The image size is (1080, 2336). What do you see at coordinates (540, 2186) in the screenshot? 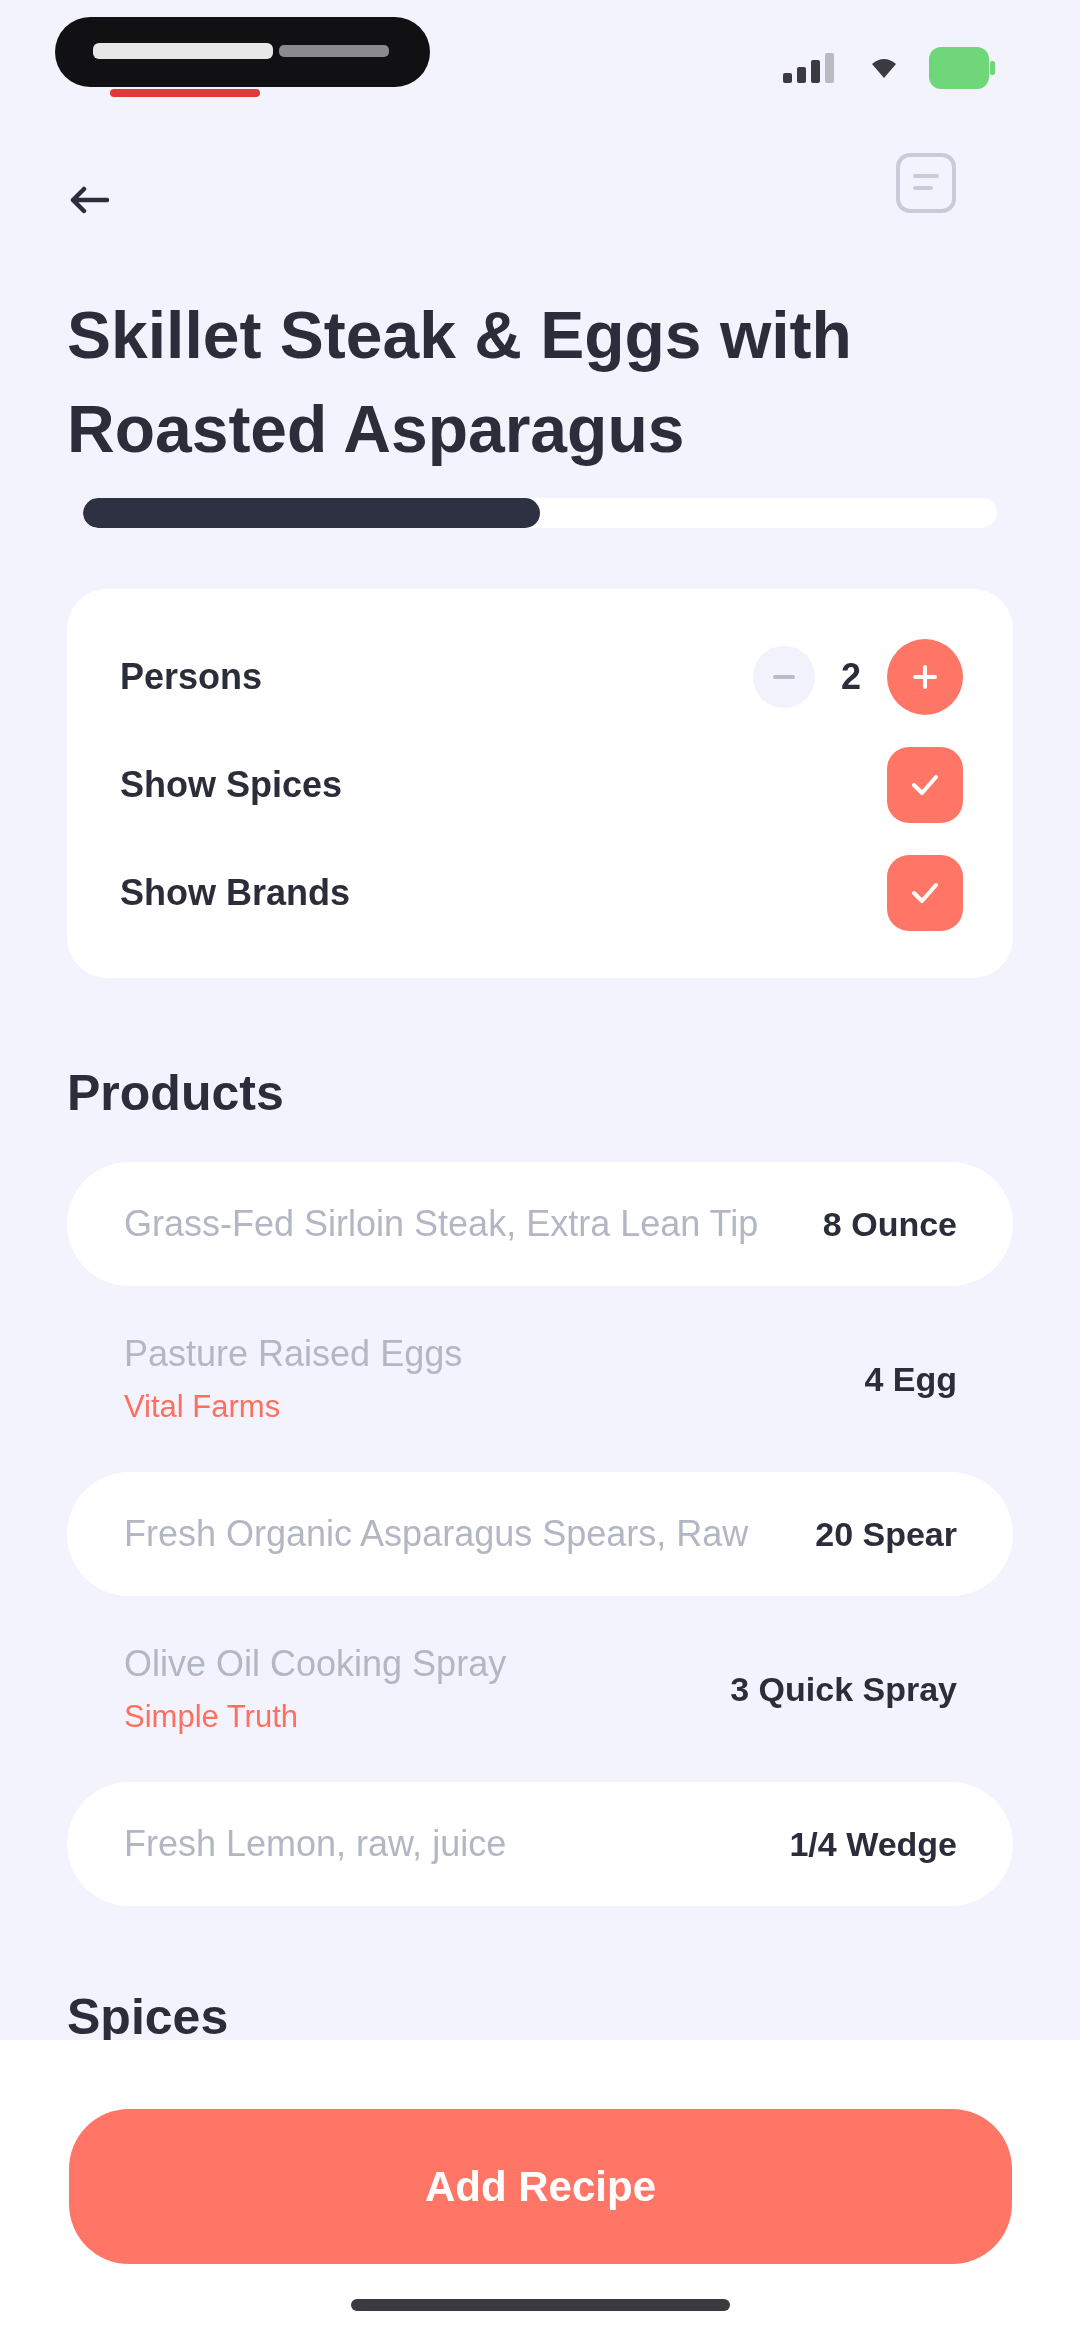
I see `add-recipe-button: Add Recipe` at bounding box center [540, 2186].